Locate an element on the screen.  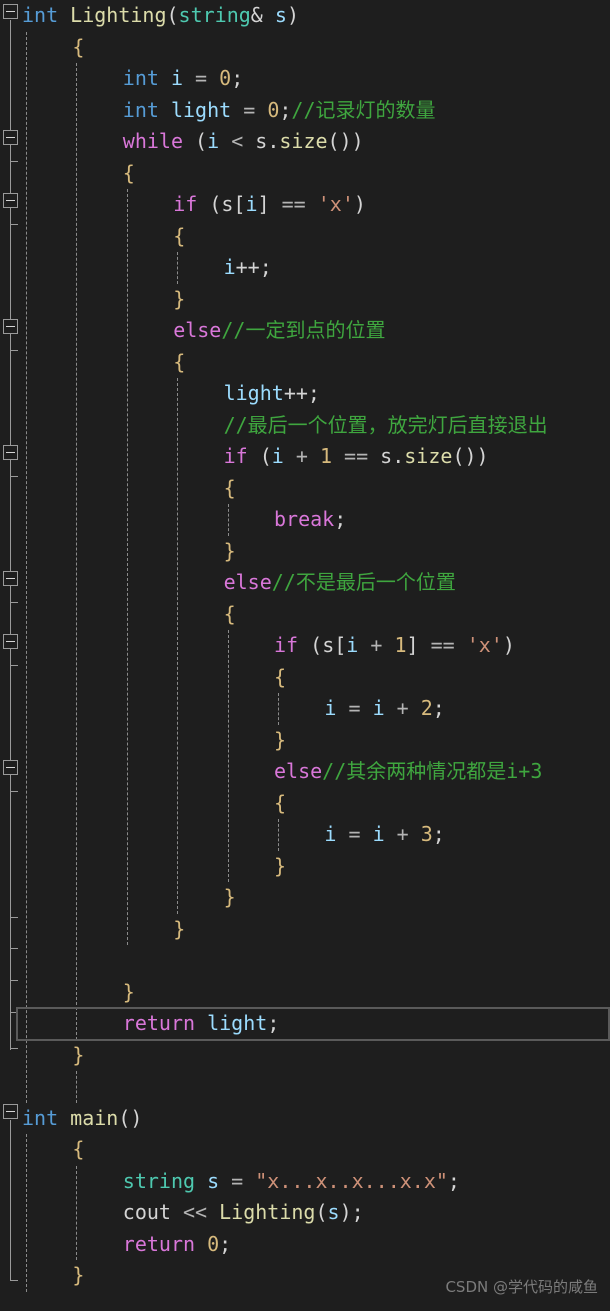
fold-toggle-if-sx-icon is located at coordinates (10, 200).